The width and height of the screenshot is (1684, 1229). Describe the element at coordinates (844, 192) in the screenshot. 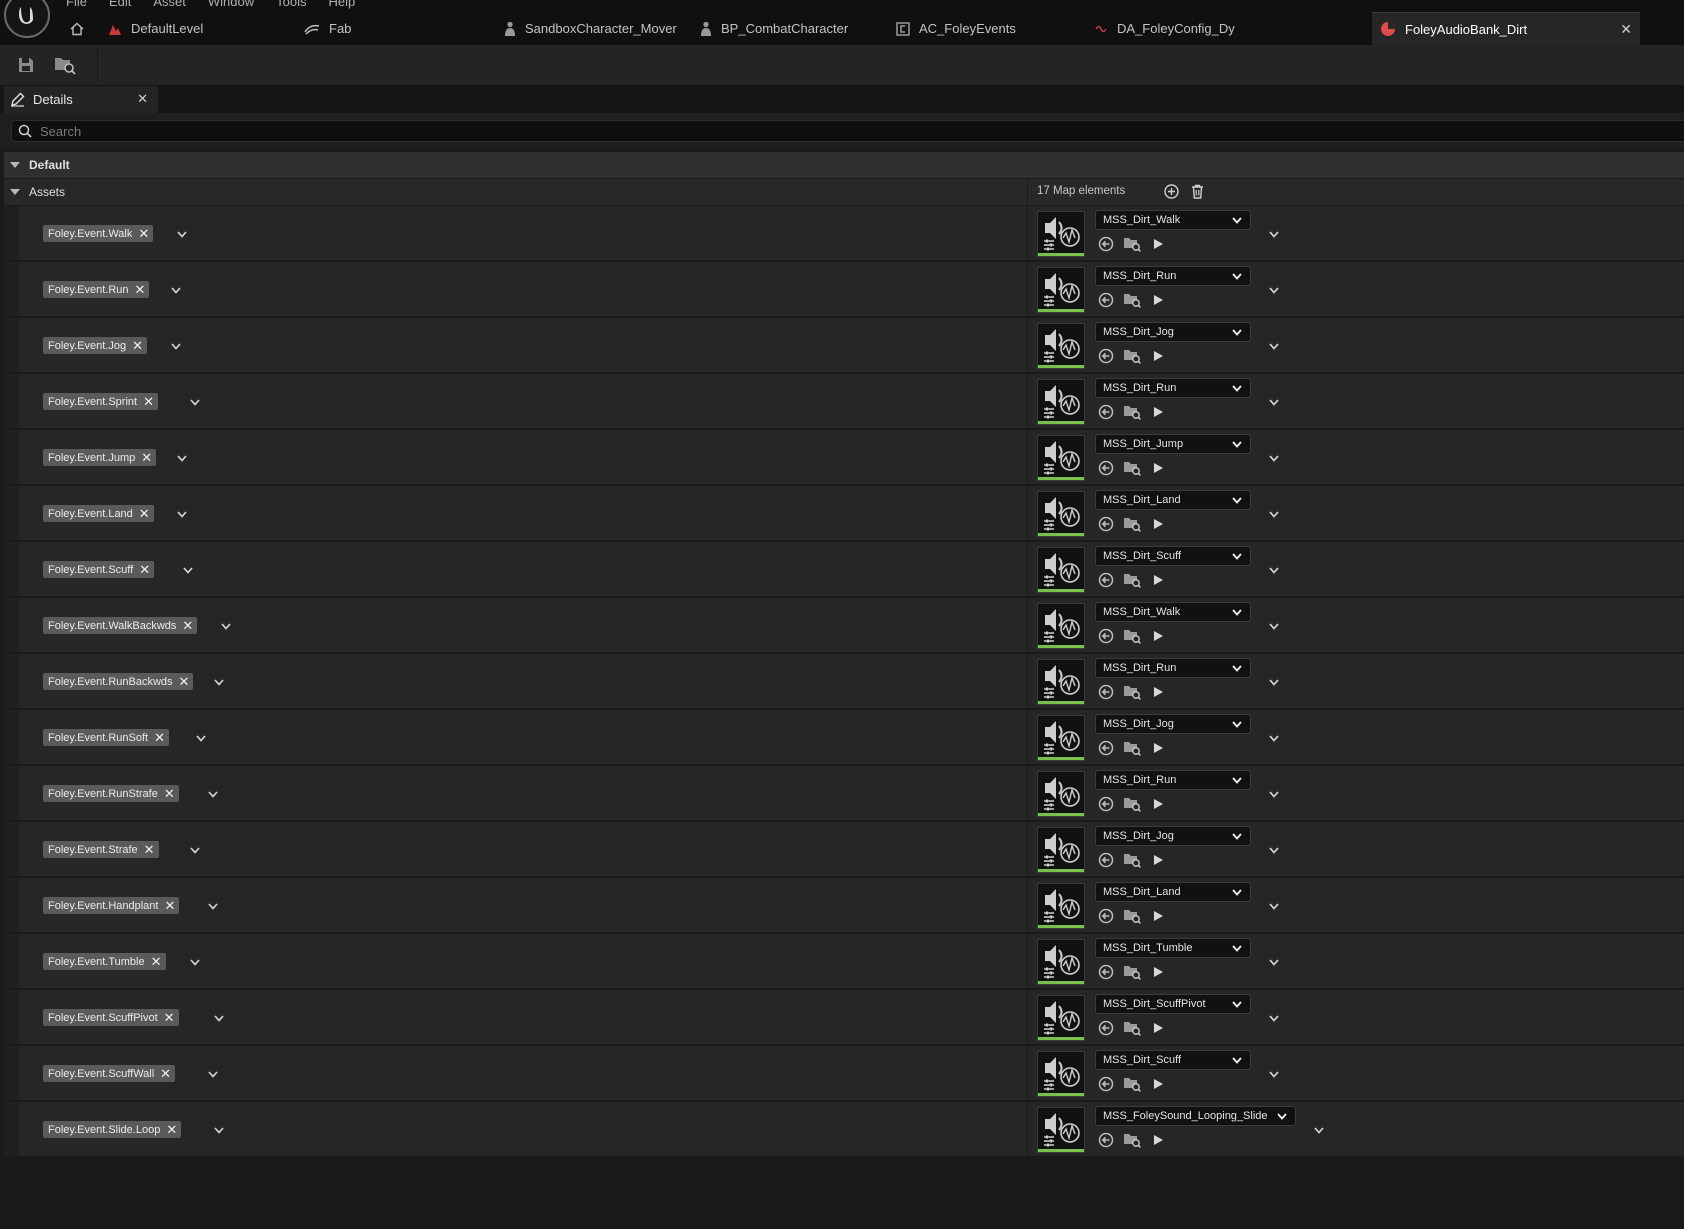

I see `property-assets-header: Assets 17 Map elements` at that location.